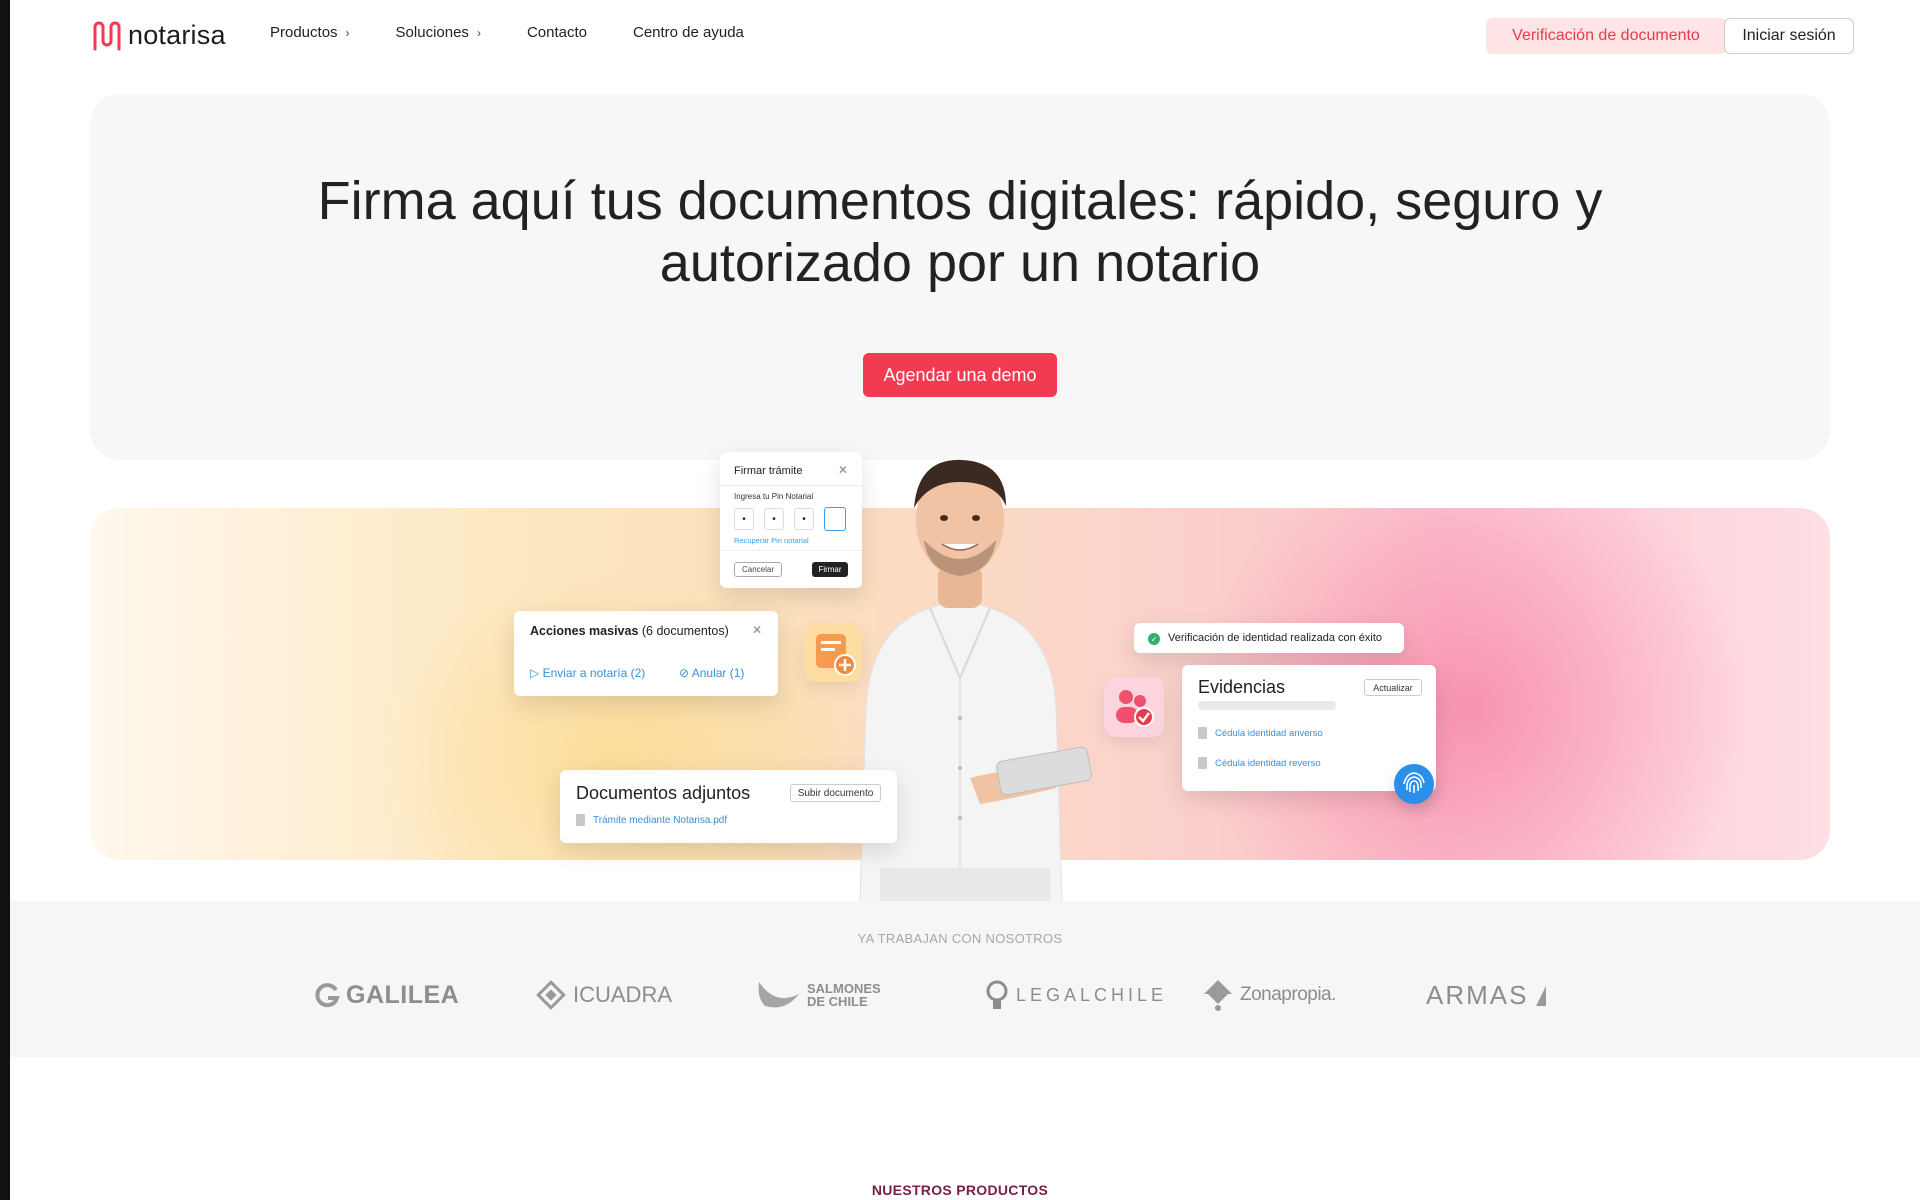  What do you see at coordinates (629, 631) in the screenshot?
I see `bulk-actions-title: Acciones masivas (6 documentos)` at bounding box center [629, 631].